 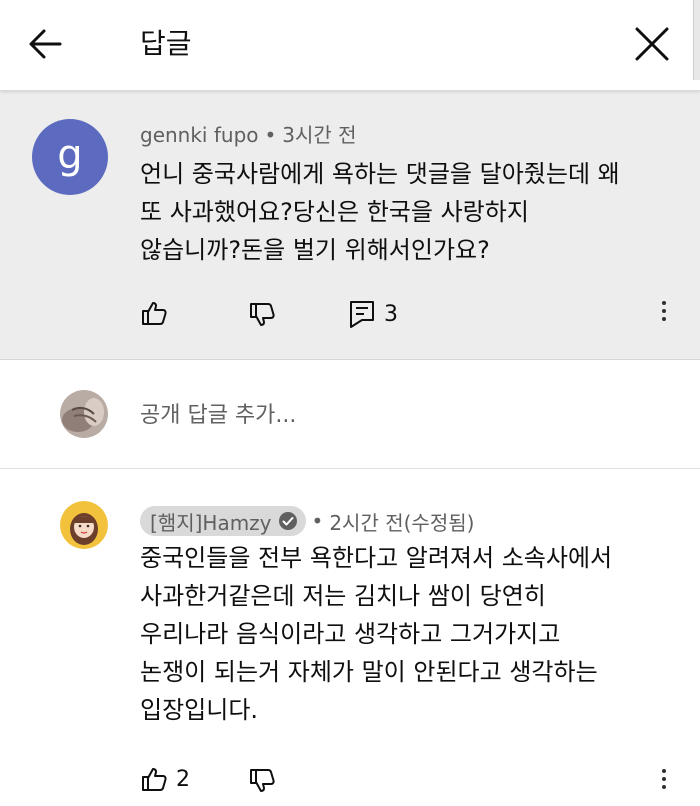 I want to click on replies-button: 3, so click(x=373, y=314).